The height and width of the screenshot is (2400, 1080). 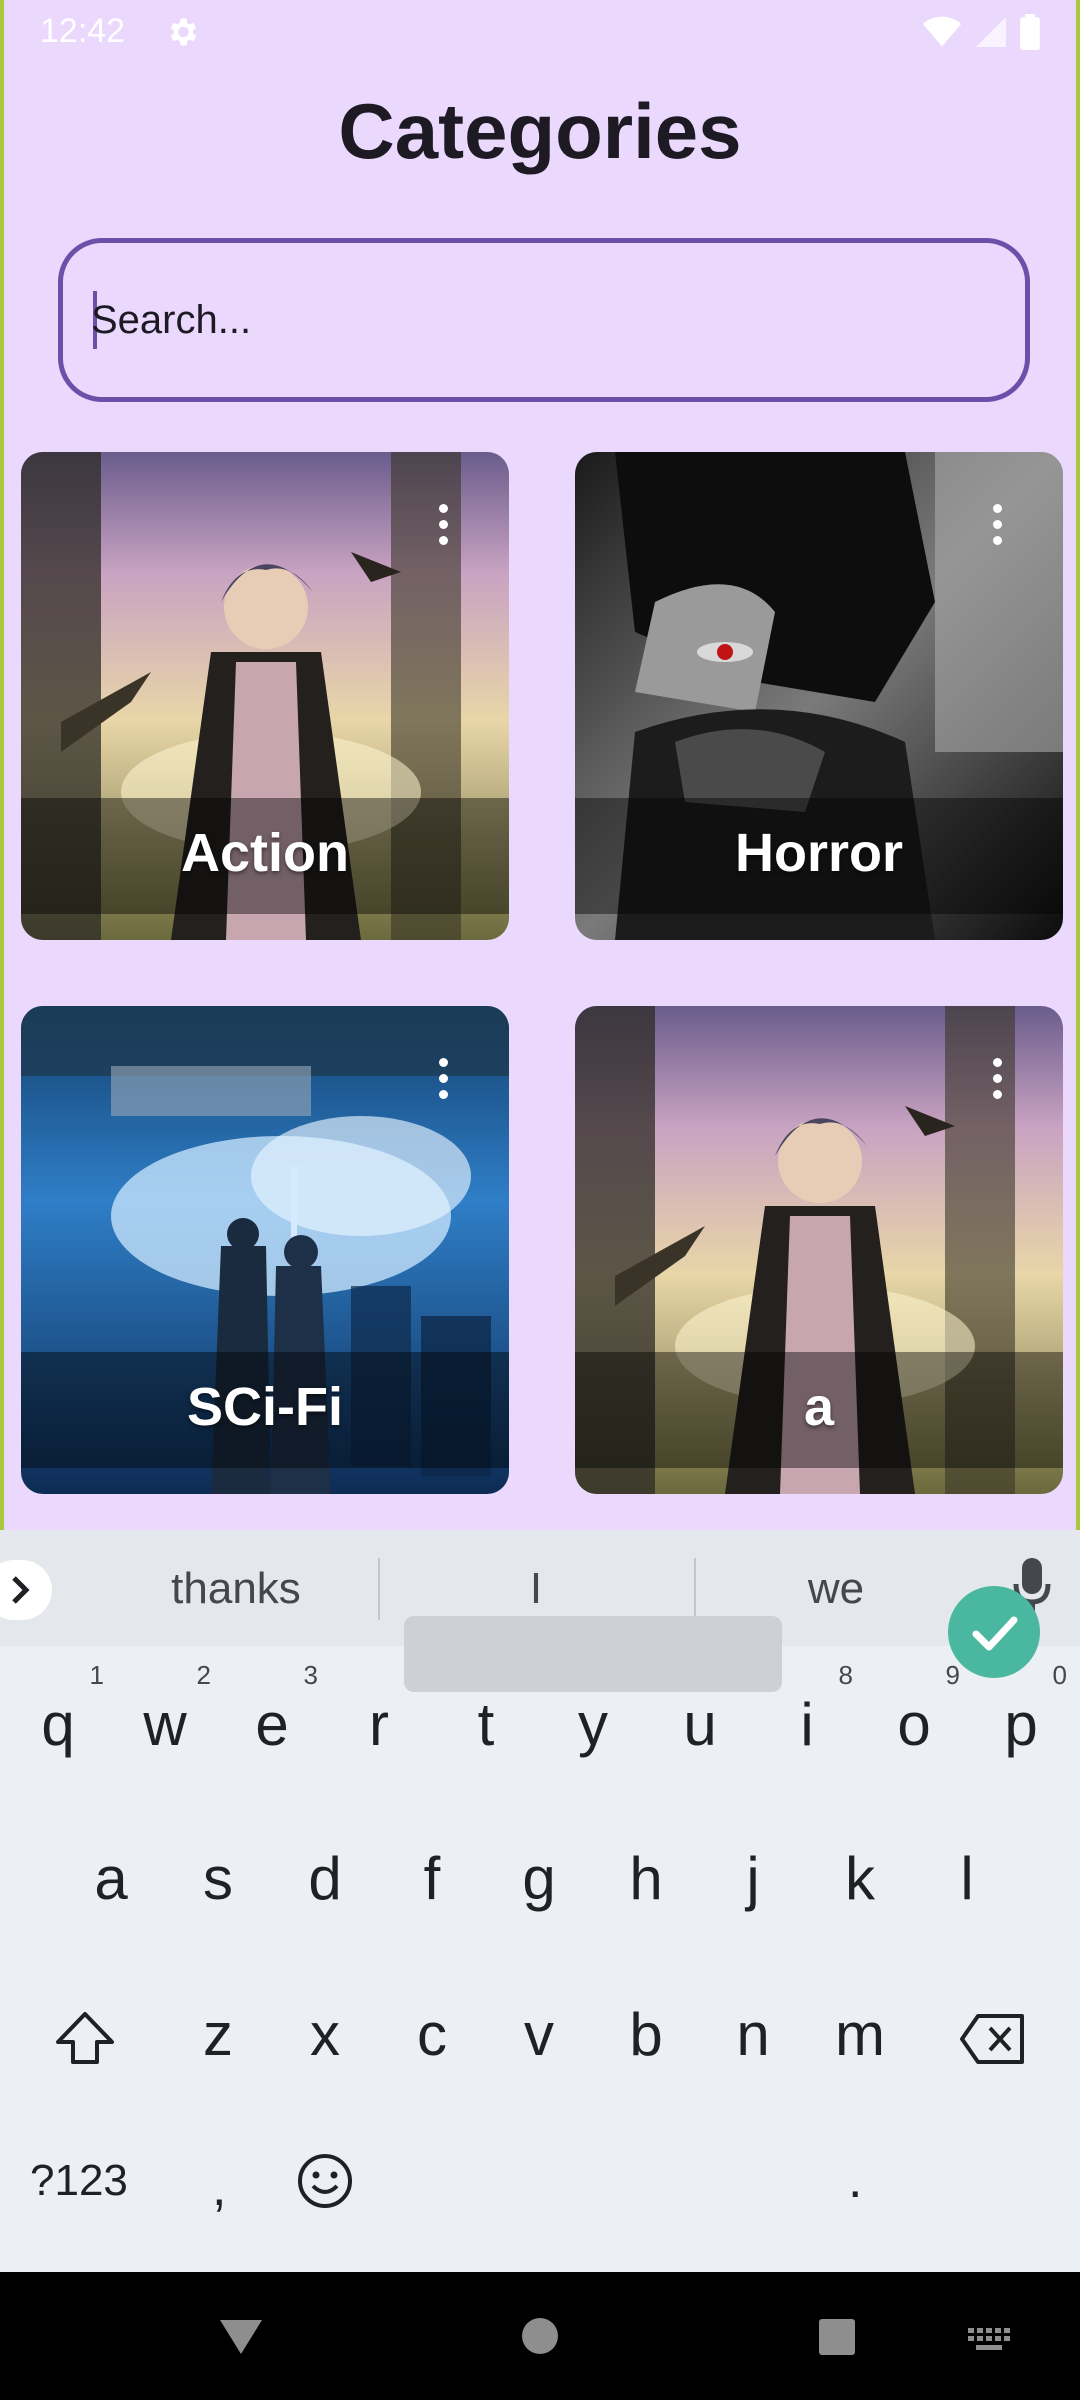 What do you see at coordinates (646, 1878) in the screenshot?
I see `key-h: h` at bounding box center [646, 1878].